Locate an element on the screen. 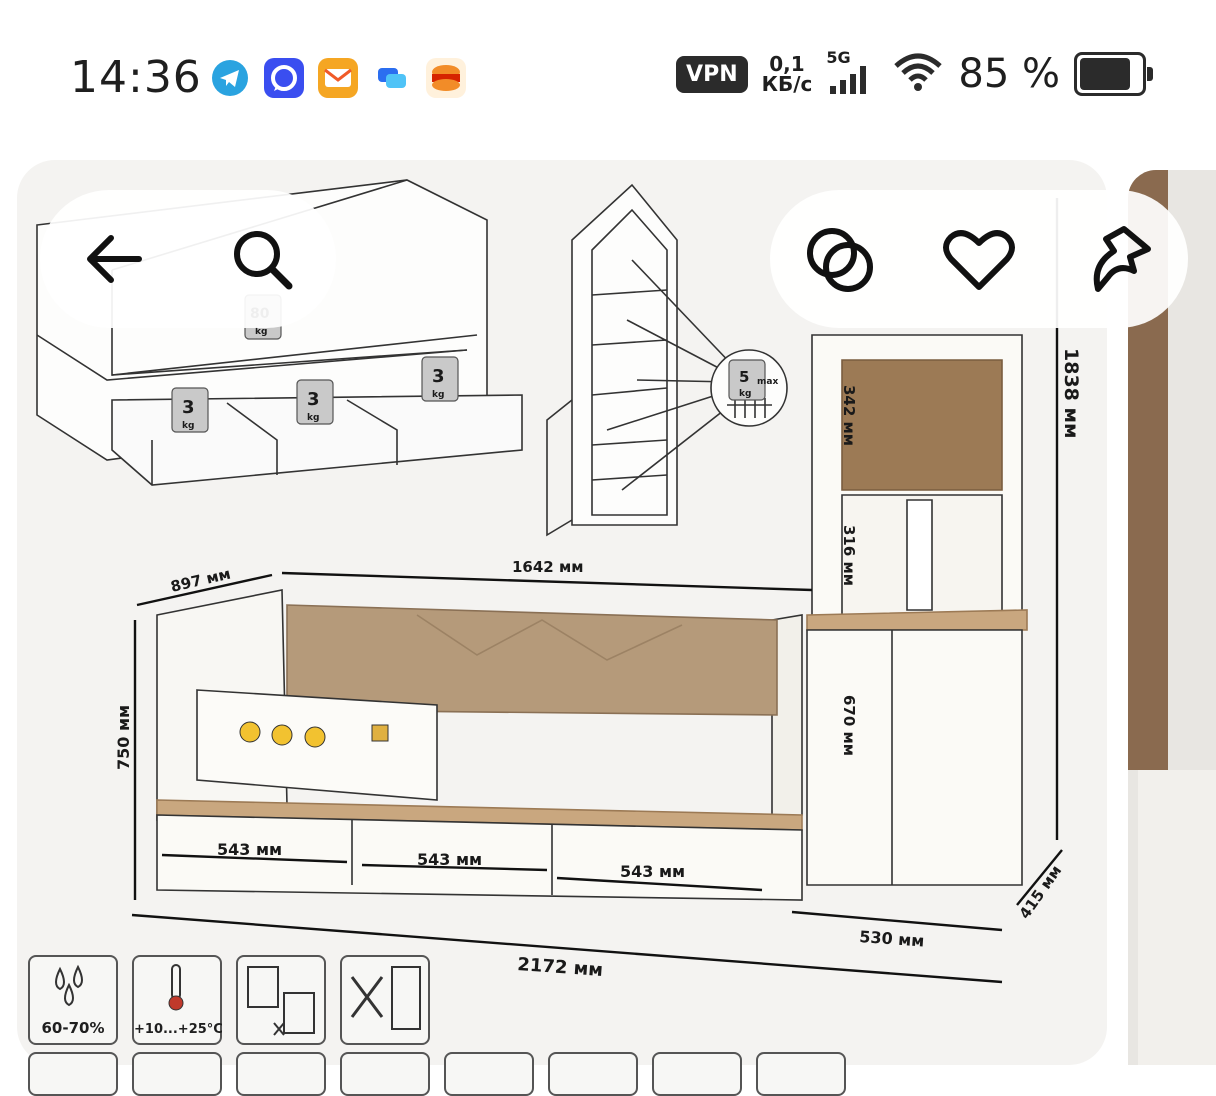 Image resolution: width=1216 pixels, height=1096 pixels. status-bar: 14:36 VPN 0,1 КБ/с 5G 85 % is located at coordinates (608, 75).